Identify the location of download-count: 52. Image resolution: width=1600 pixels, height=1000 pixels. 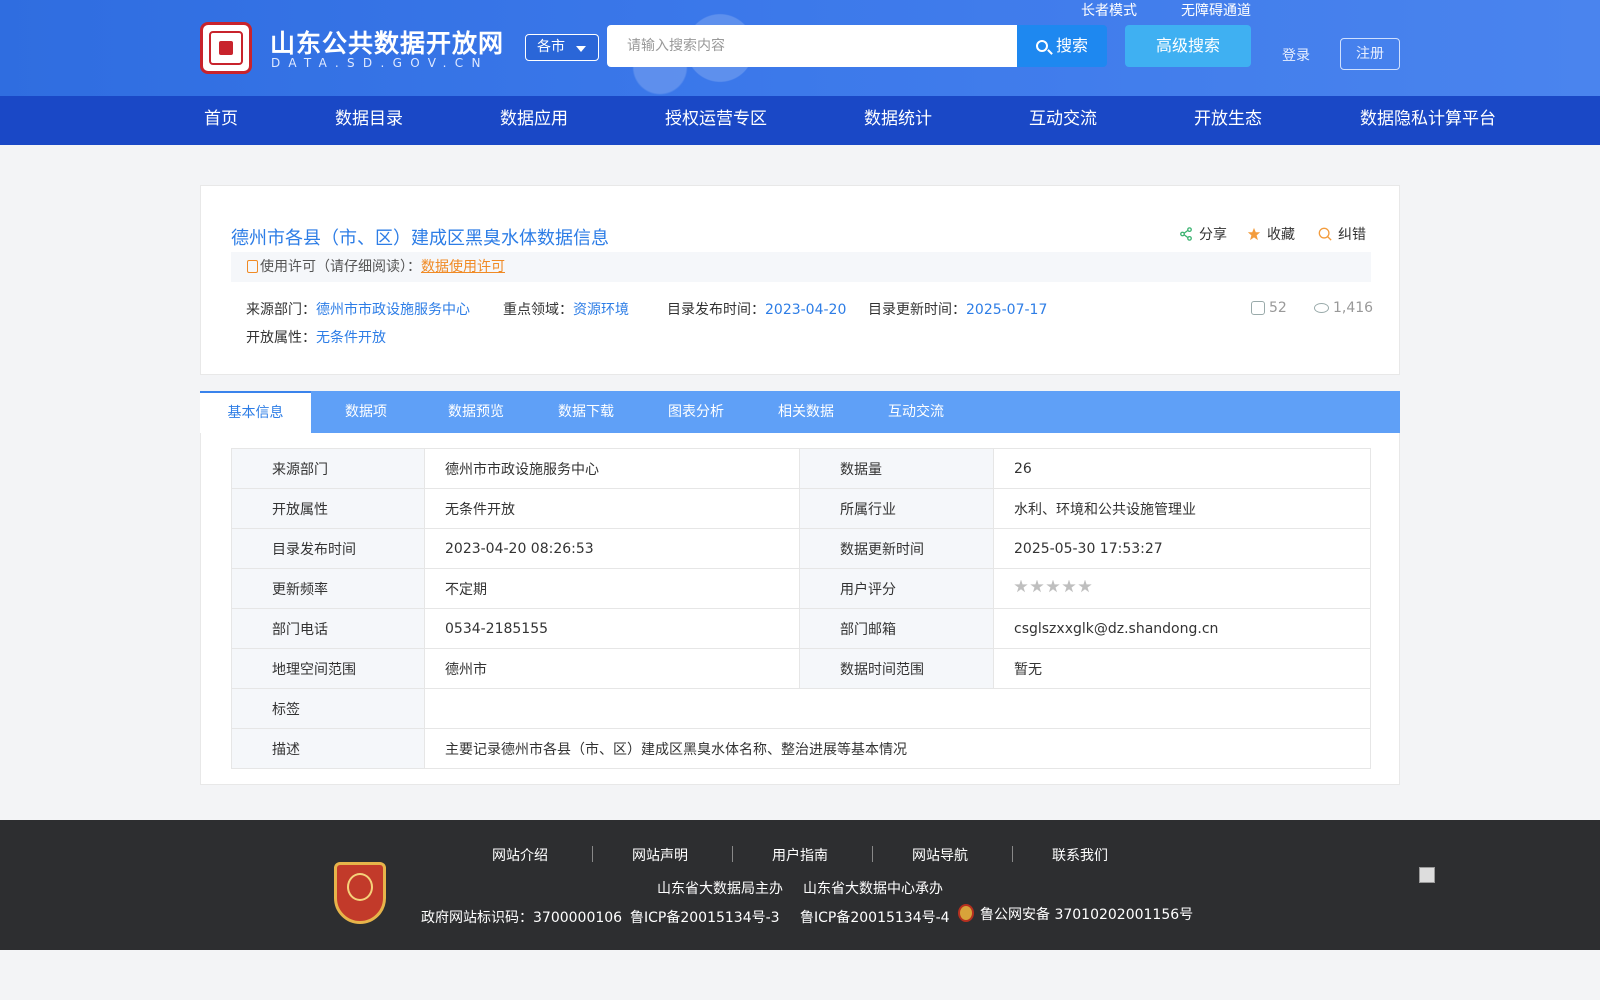
(1269, 308).